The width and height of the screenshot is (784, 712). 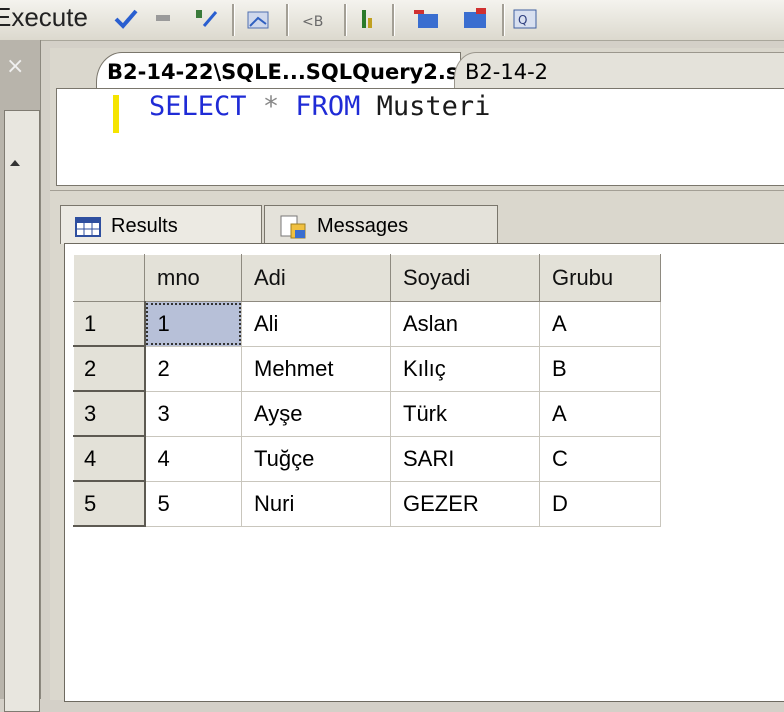 What do you see at coordinates (15, 66) in the screenshot?
I see `close-icon: ×` at bounding box center [15, 66].